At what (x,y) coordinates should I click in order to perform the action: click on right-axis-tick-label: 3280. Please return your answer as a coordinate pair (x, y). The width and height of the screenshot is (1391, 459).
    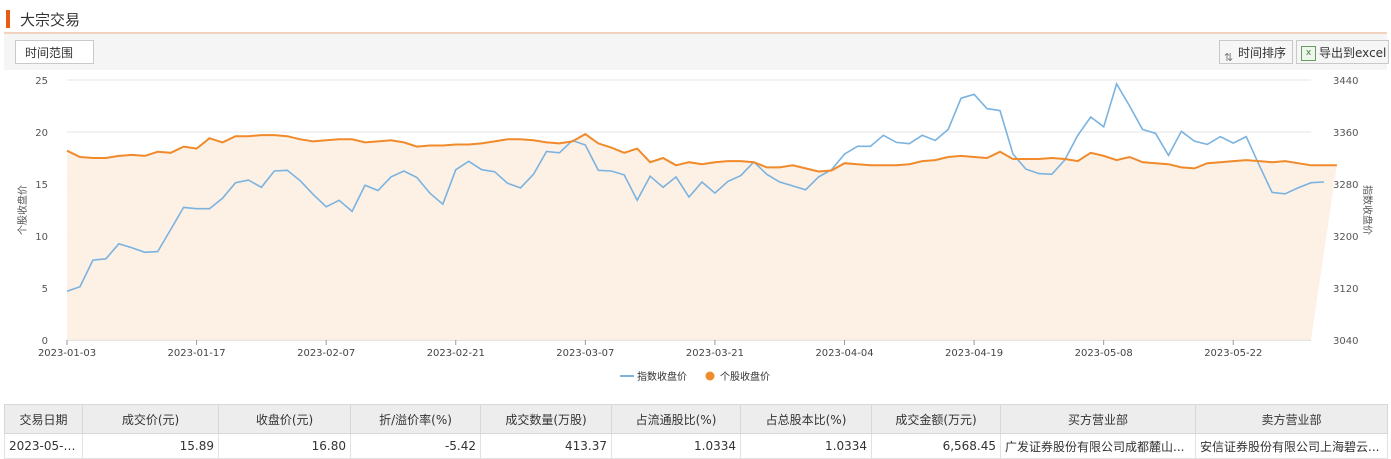
    Looking at the image, I should click on (1345, 185).